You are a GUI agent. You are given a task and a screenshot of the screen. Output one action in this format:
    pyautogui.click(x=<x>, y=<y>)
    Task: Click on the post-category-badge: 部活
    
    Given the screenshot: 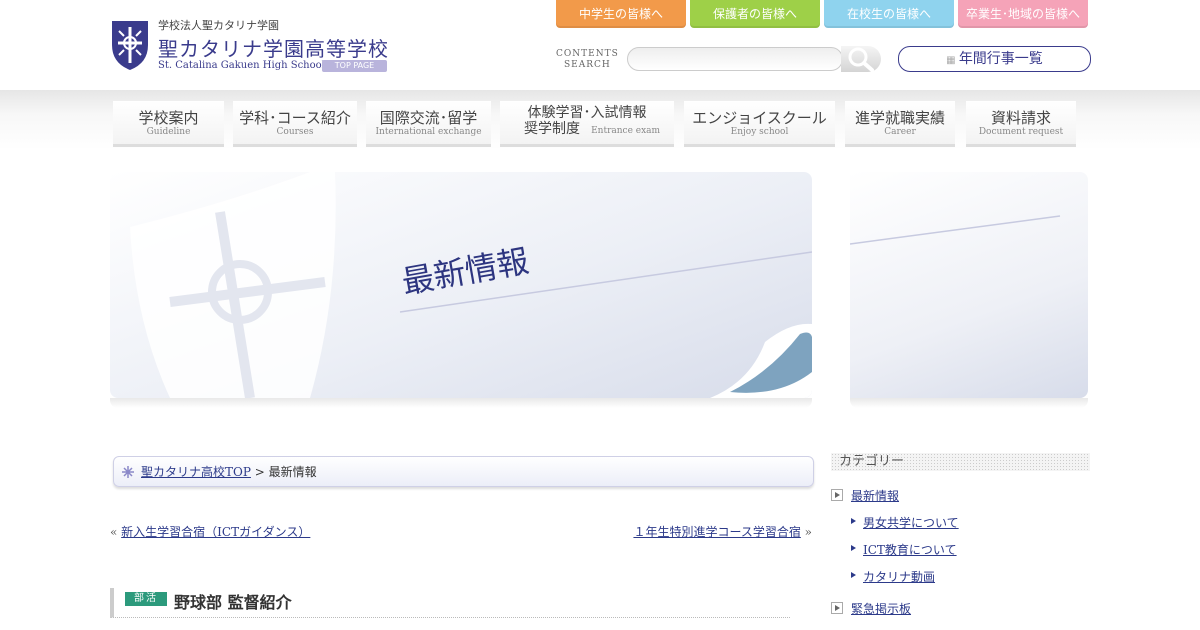 What is the action you would take?
    pyautogui.click(x=146, y=599)
    